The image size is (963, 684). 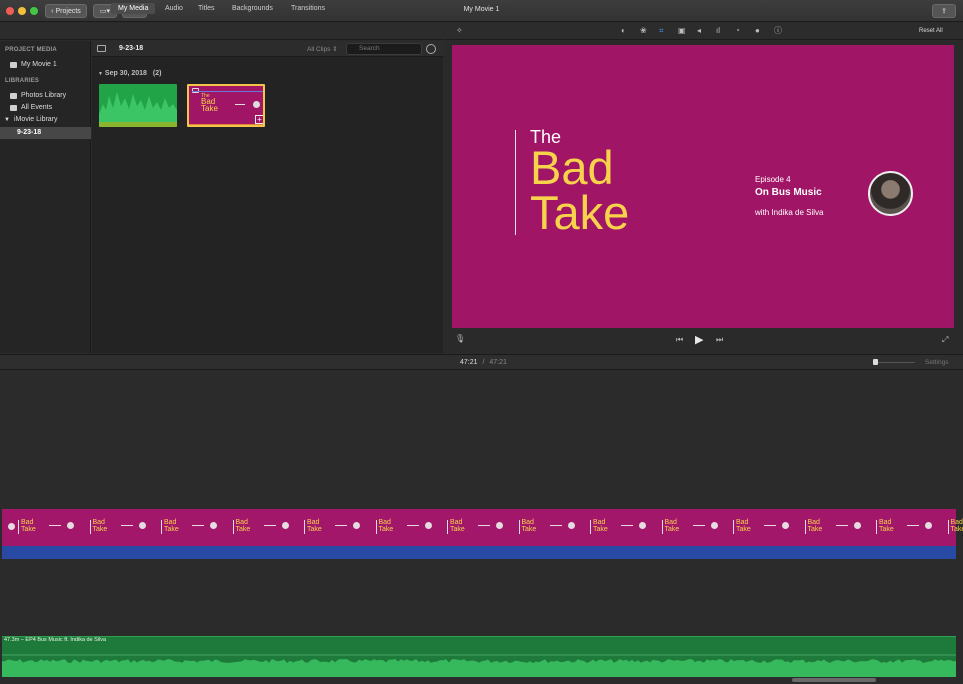 What do you see at coordinates (623, 31) in the screenshot?
I see `color-balance-icon: ◐` at bounding box center [623, 31].